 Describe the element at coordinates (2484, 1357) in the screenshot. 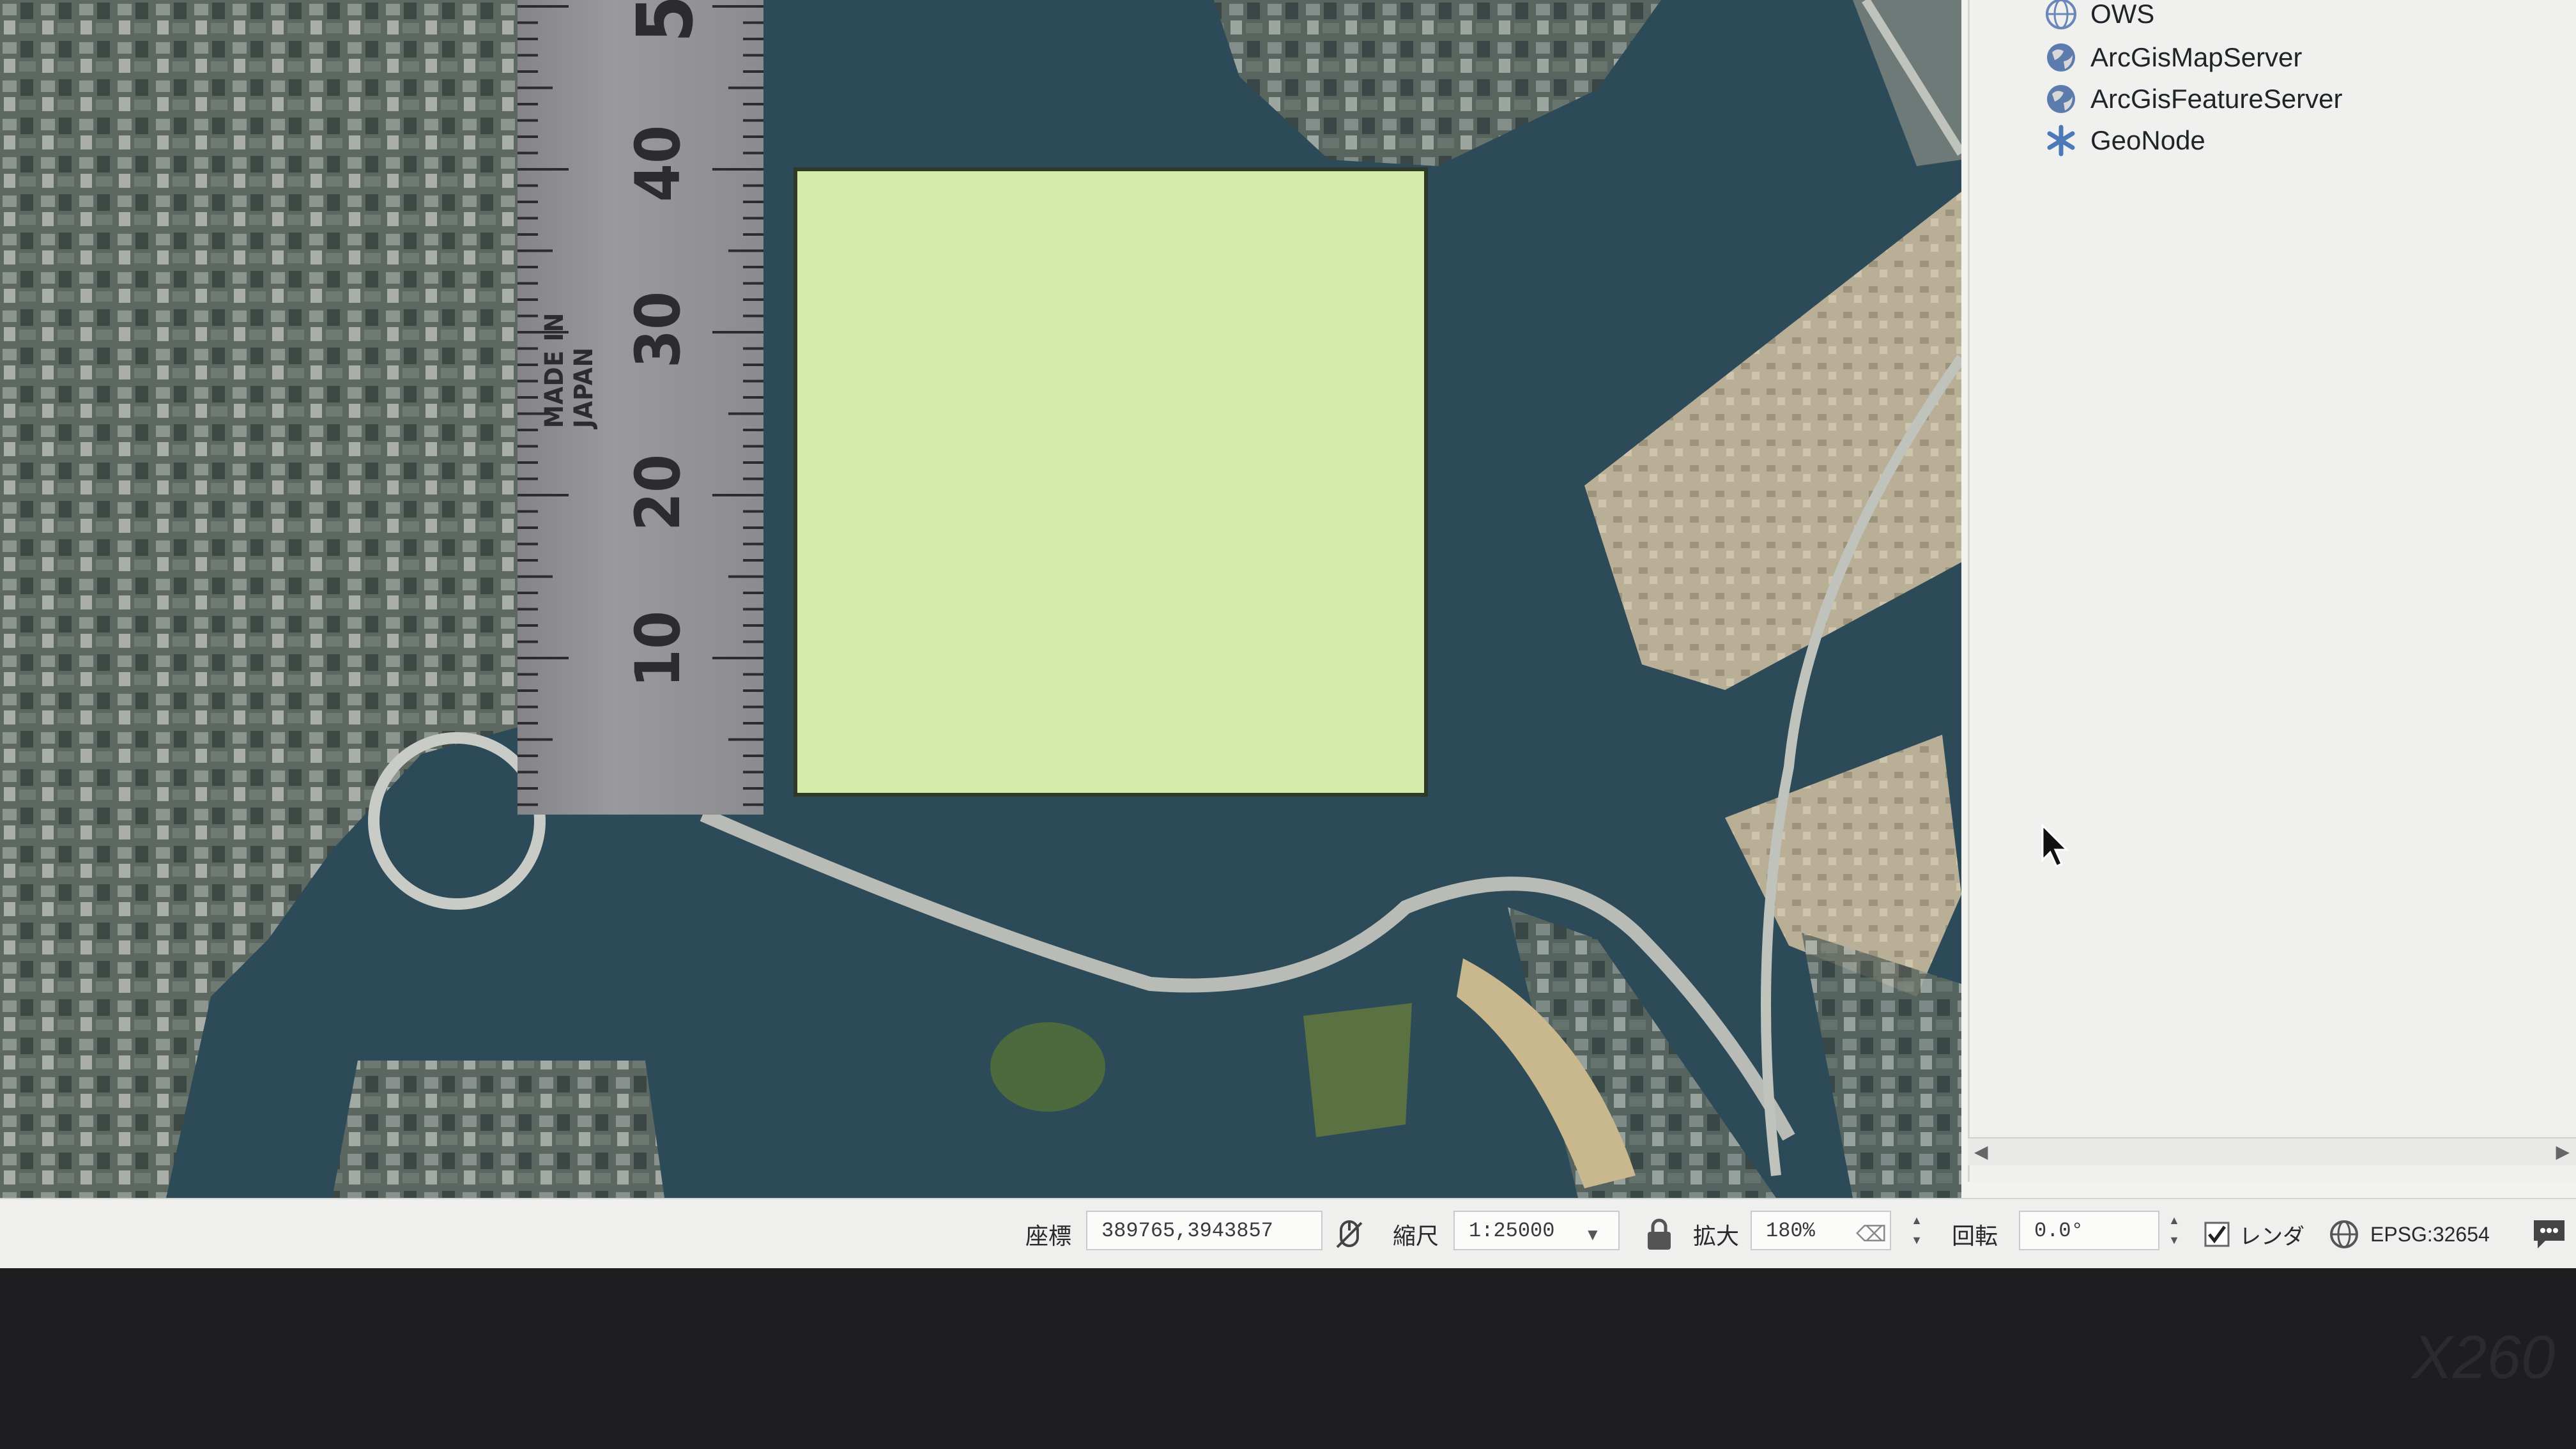

I see `laptop-model-label: X260` at that location.